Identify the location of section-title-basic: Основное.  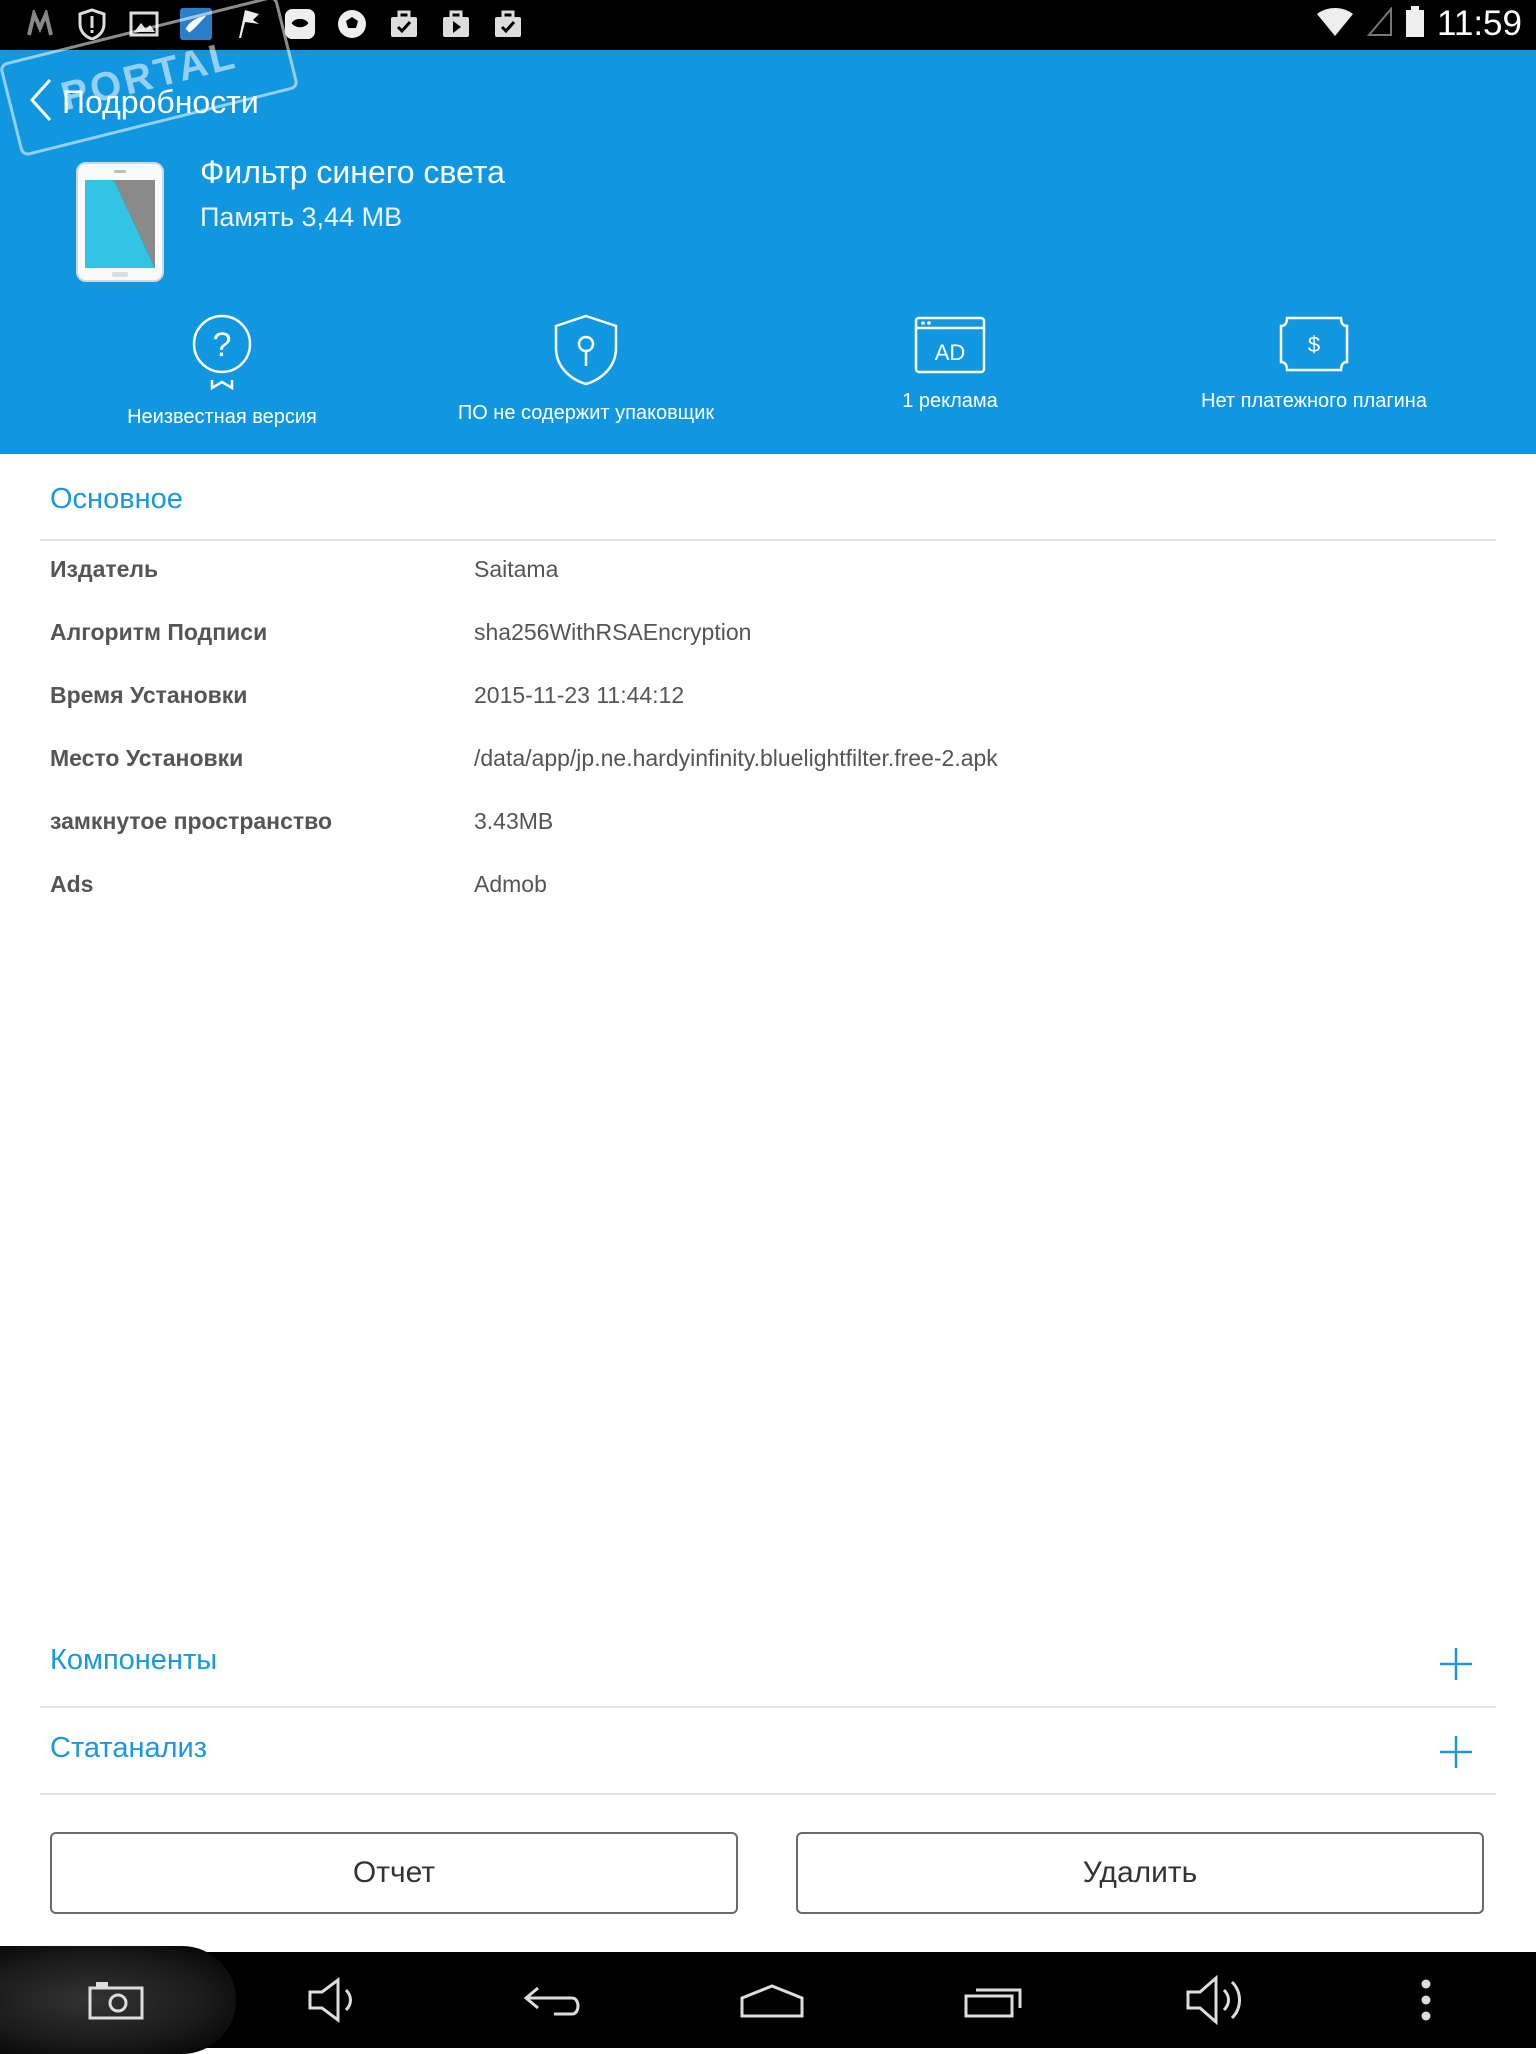
(116, 499).